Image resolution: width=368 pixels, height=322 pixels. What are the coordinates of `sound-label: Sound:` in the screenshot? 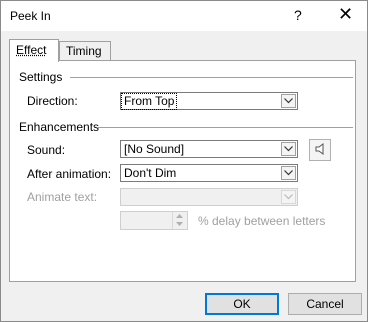 It's located at (46, 150).